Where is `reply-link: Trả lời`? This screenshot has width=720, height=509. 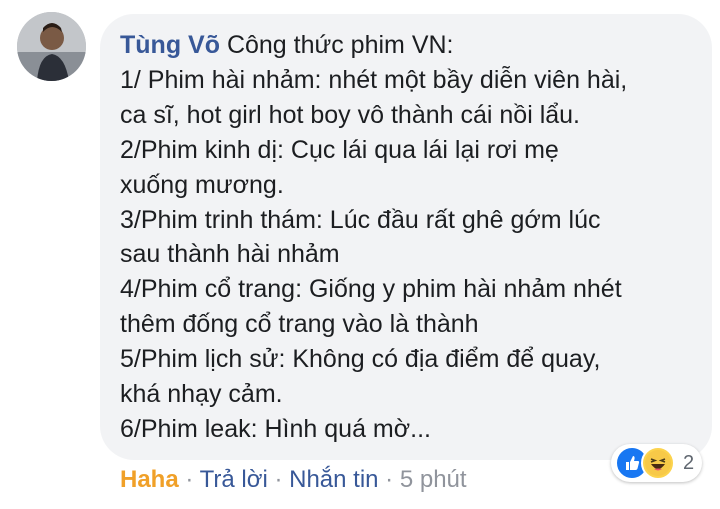 reply-link: Trả lời is located at coordinates (234, 479).